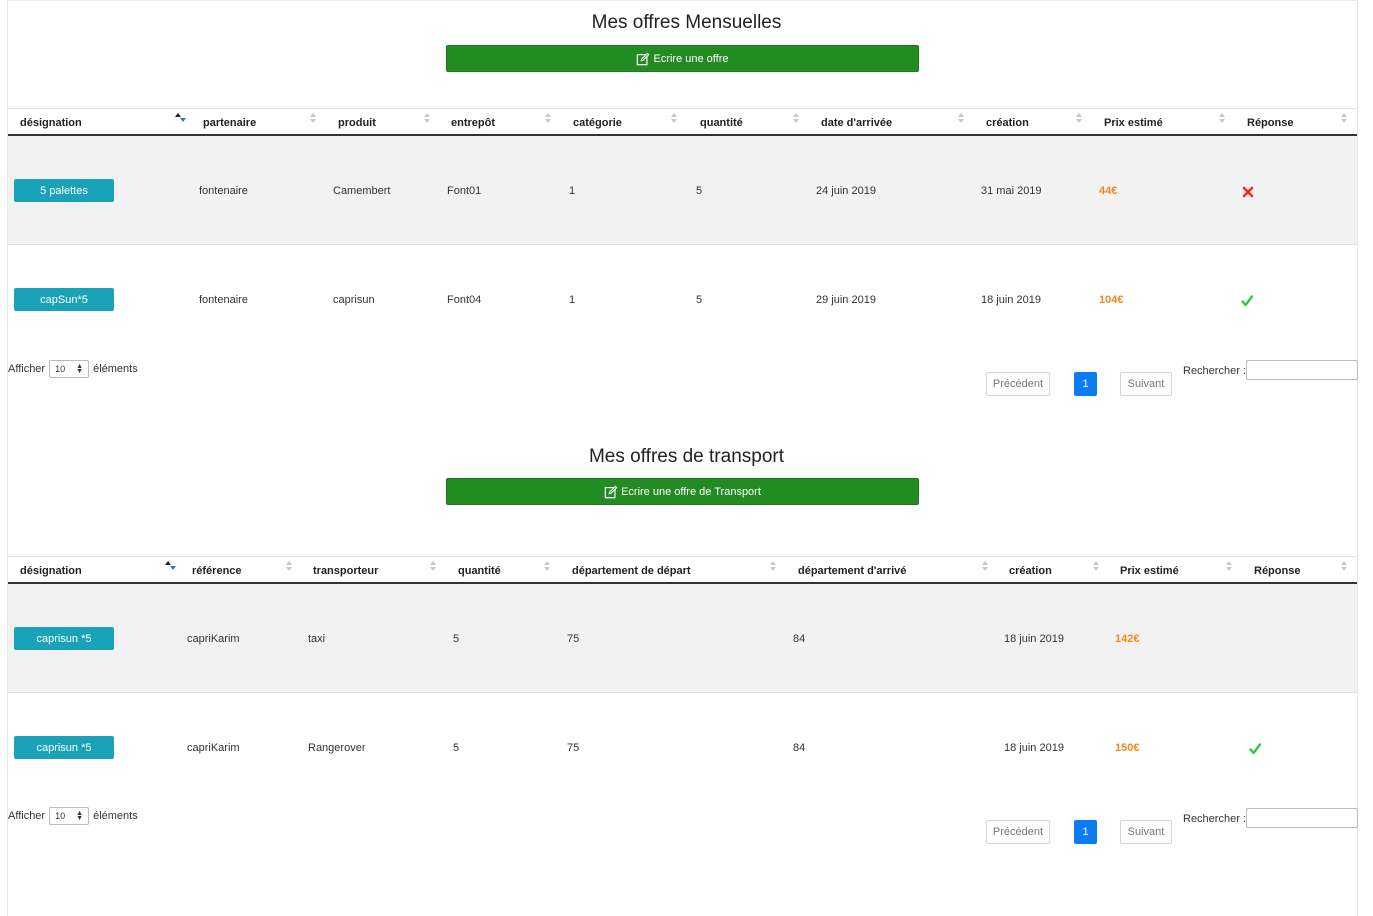 The image size is (1373, 916). Describe the element at coordinates (1108, 191) in the screenshot. I see `cell-prix: 44€` at that location.